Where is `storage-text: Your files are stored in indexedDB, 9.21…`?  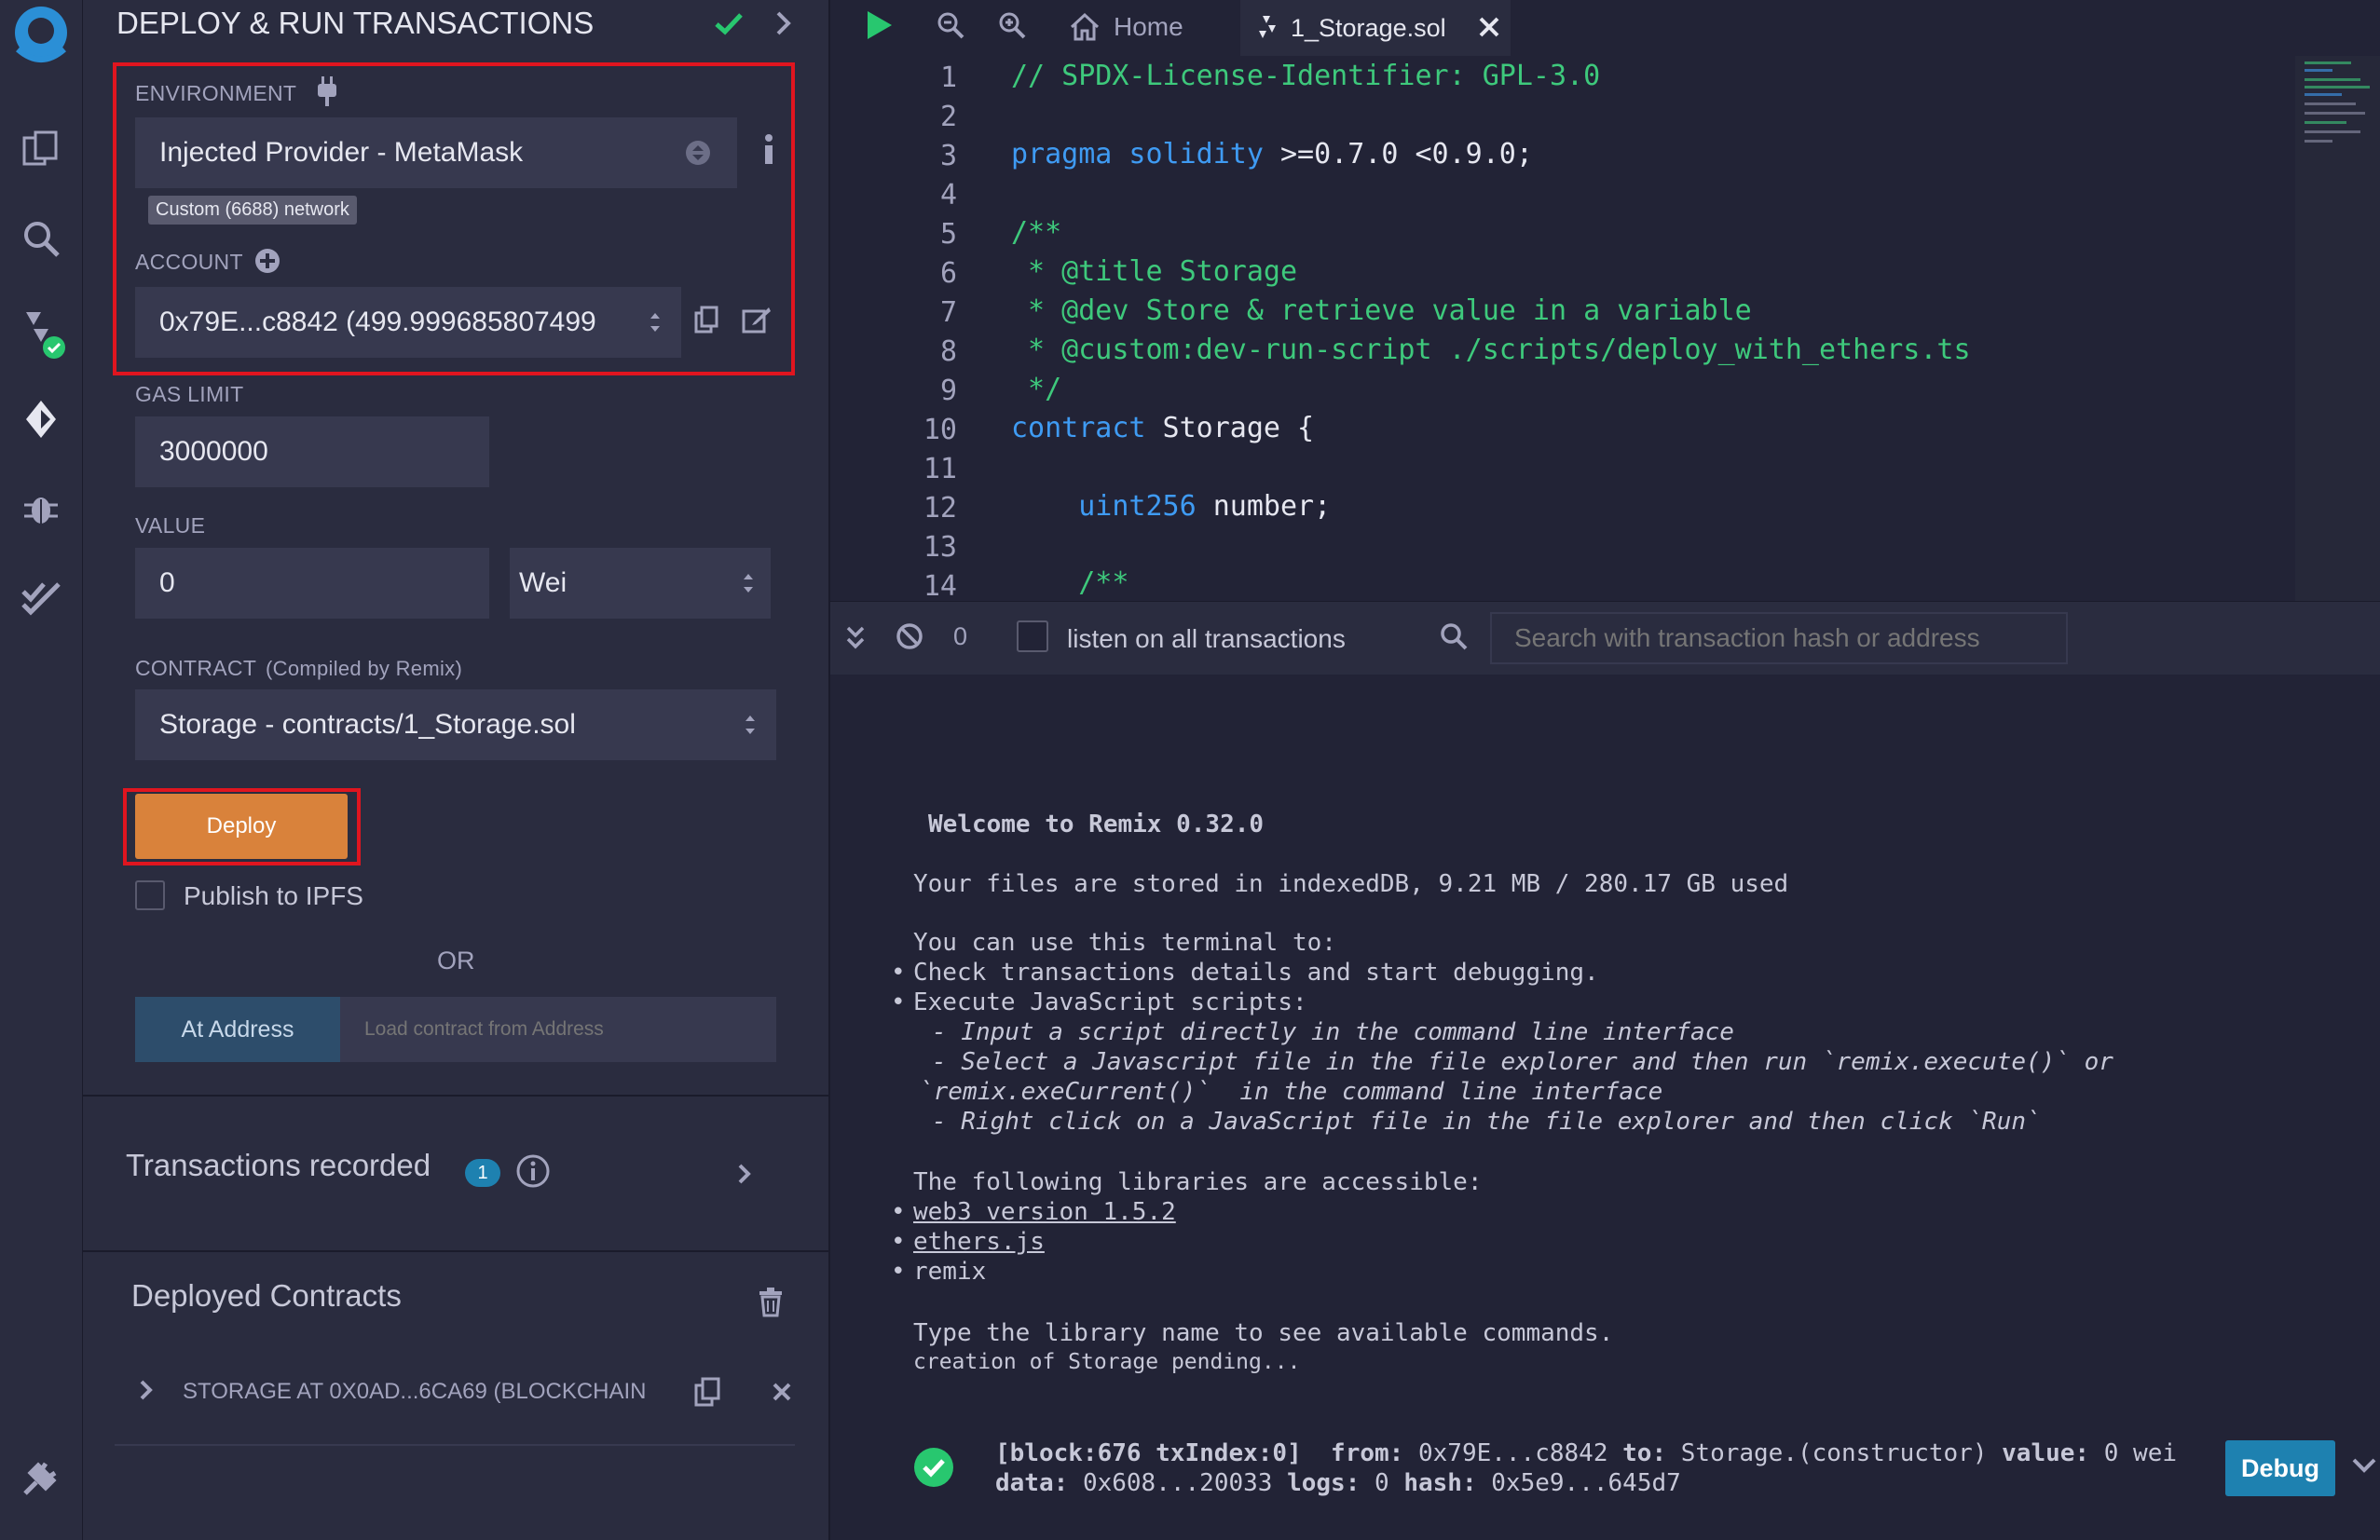 storage-text: Your files are stored in indexedDB, 9.21… is located at coordinates (1351, 884).